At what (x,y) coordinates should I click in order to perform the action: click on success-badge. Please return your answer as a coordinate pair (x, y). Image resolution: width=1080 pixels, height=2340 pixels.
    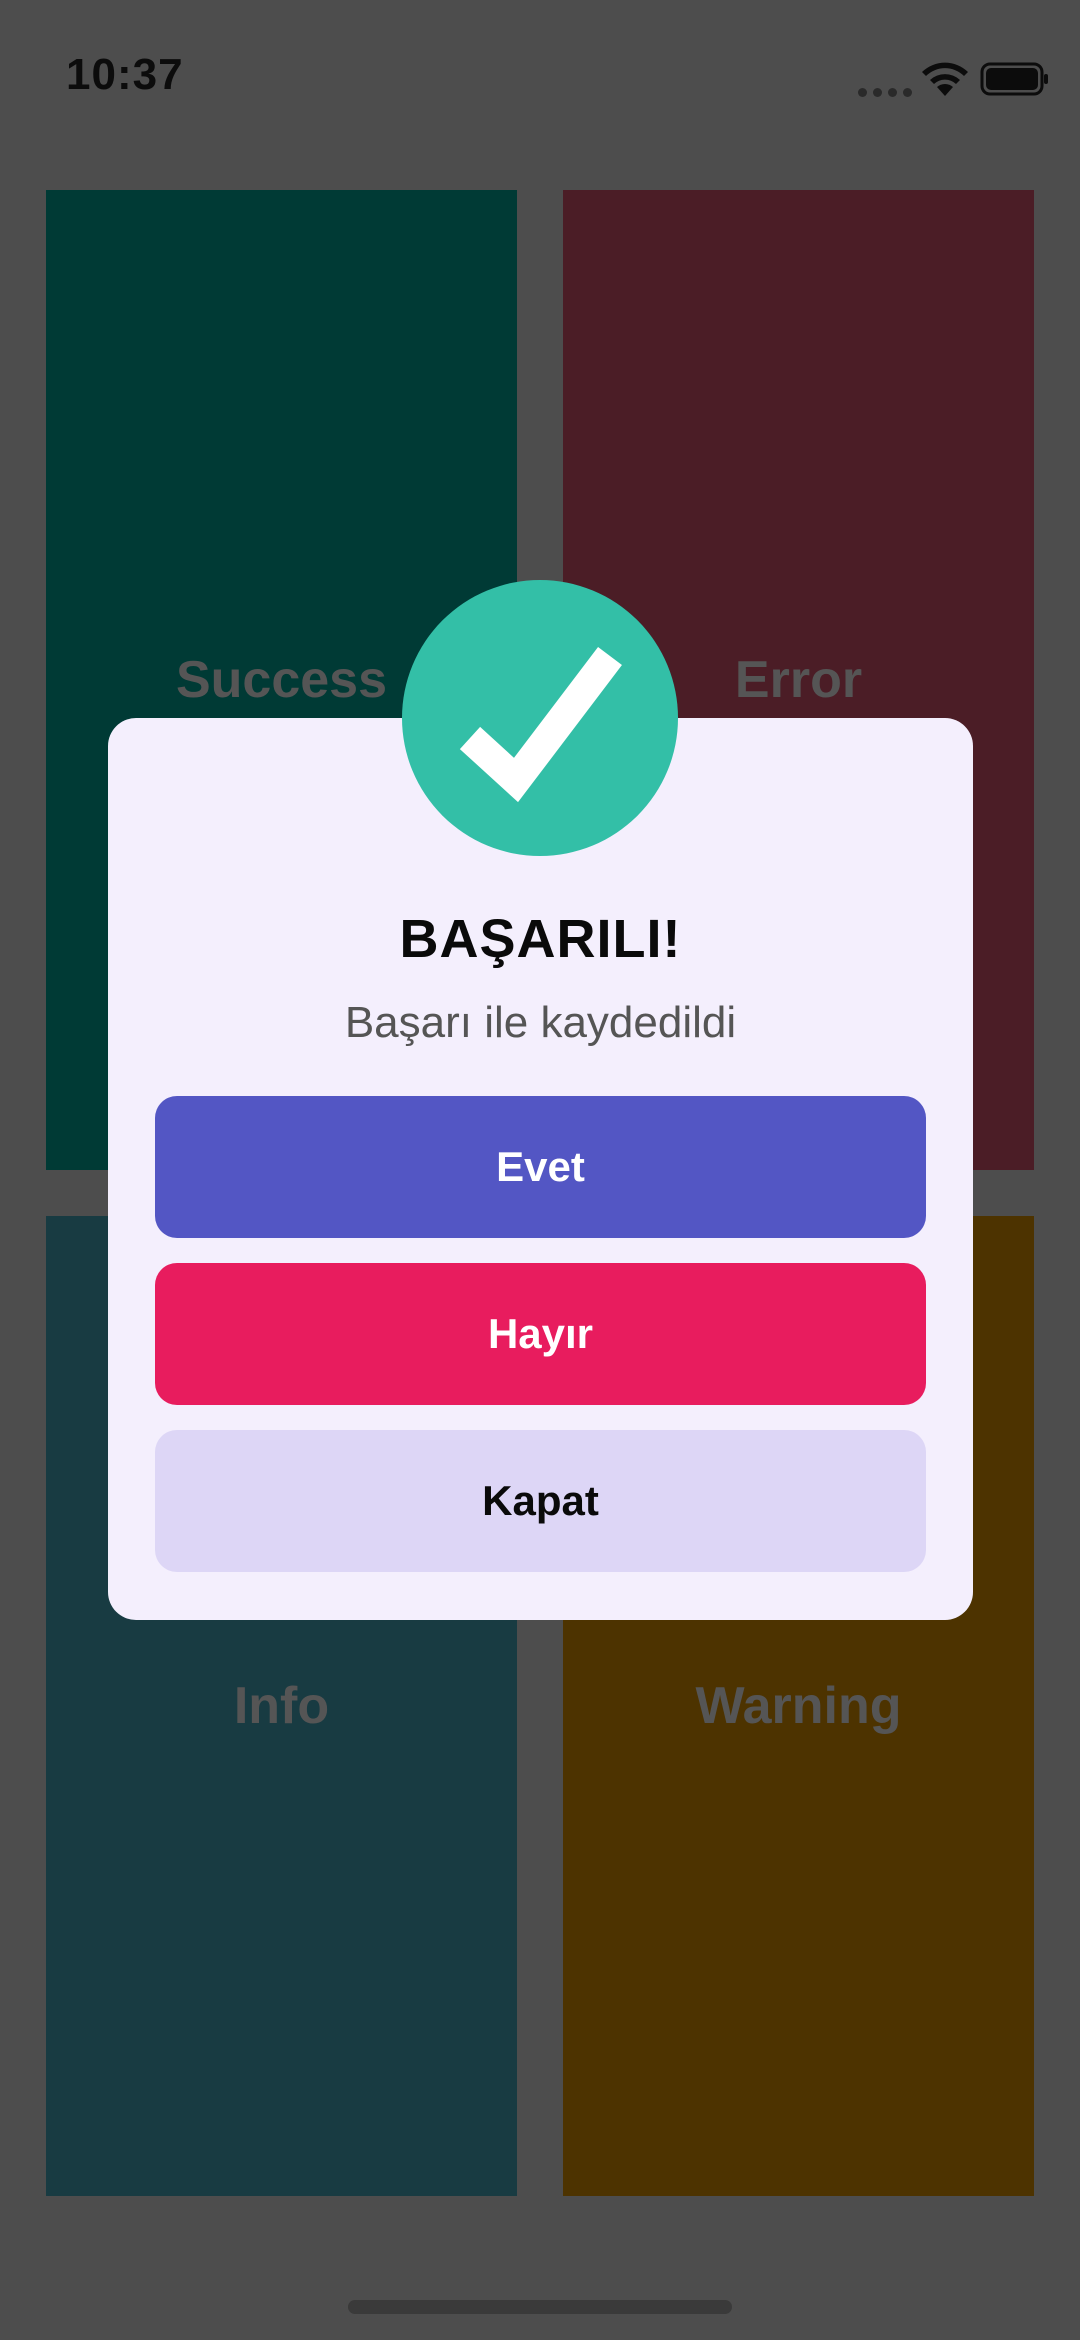
    Looking at the image, I should click on (540, 718).